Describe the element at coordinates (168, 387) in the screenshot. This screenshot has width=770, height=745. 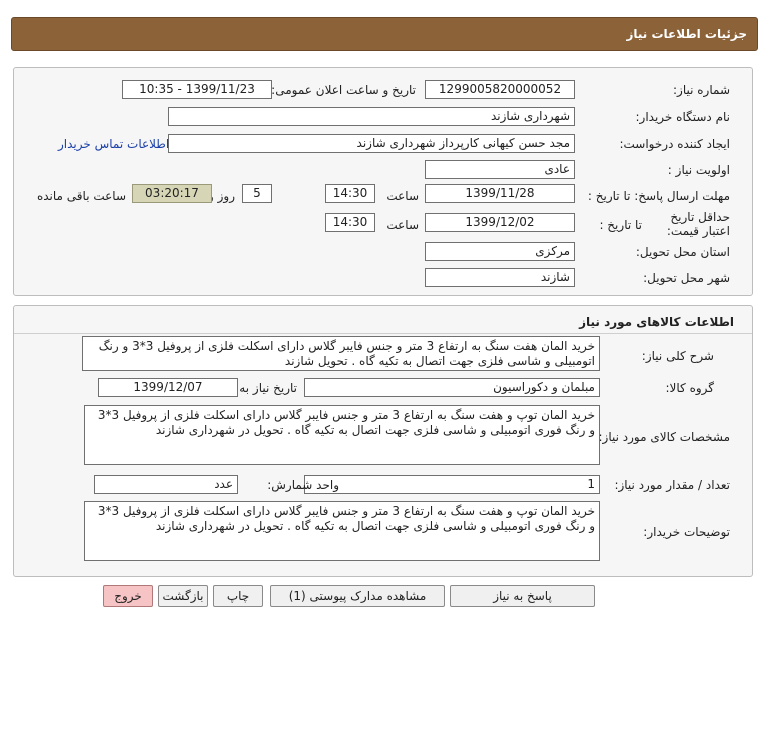
I see `need-date-field: 1399/12/07` at that location.